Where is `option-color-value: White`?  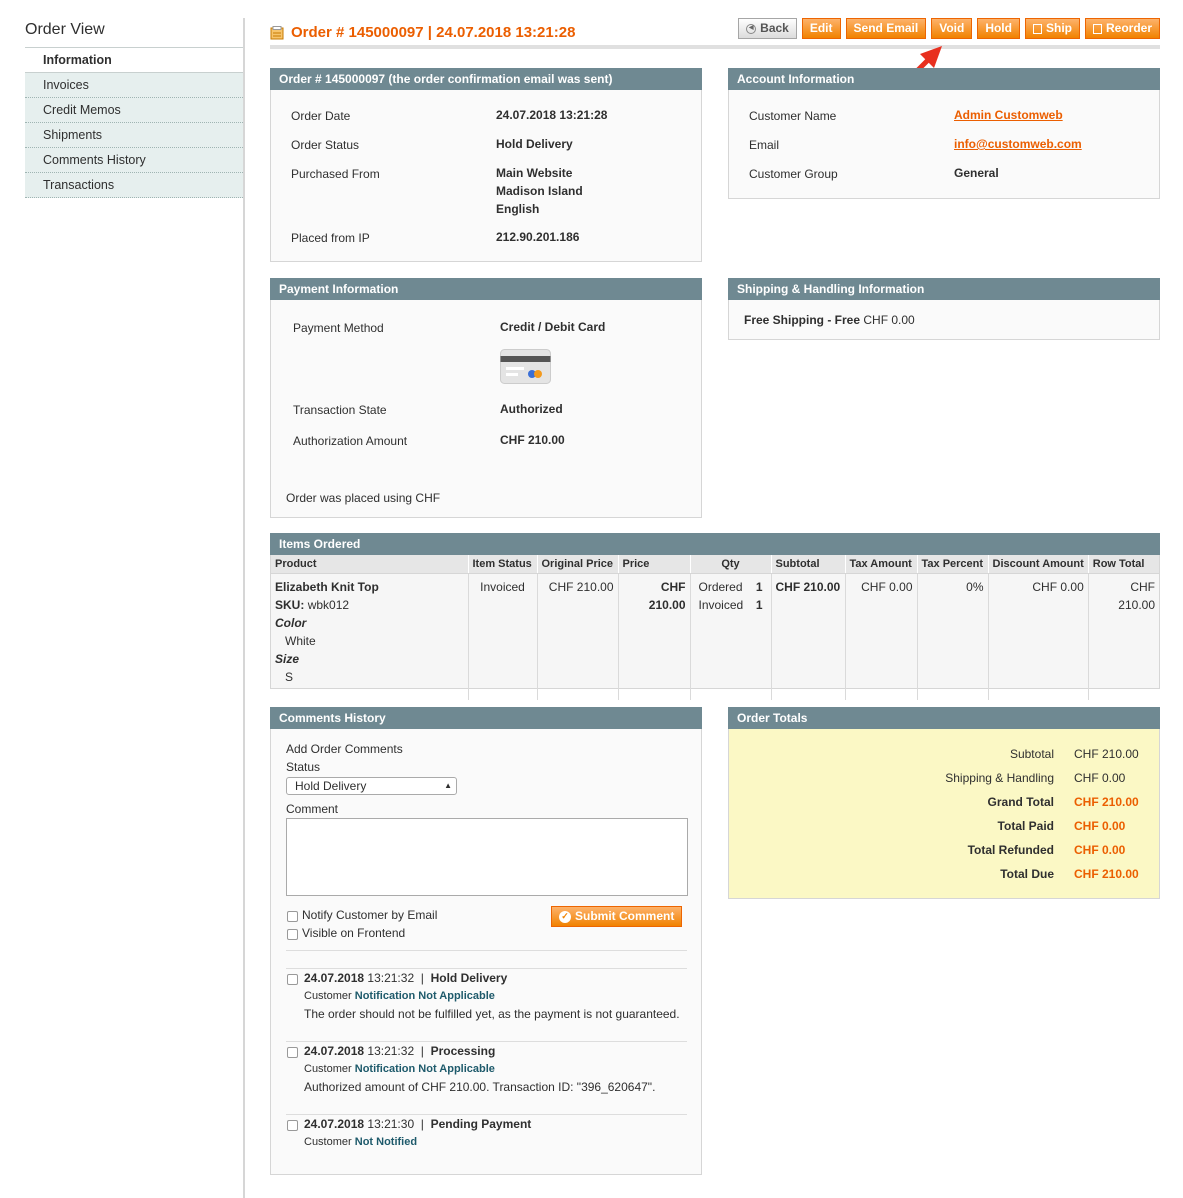
option-color-value: White is located at coordinates (300, 641).